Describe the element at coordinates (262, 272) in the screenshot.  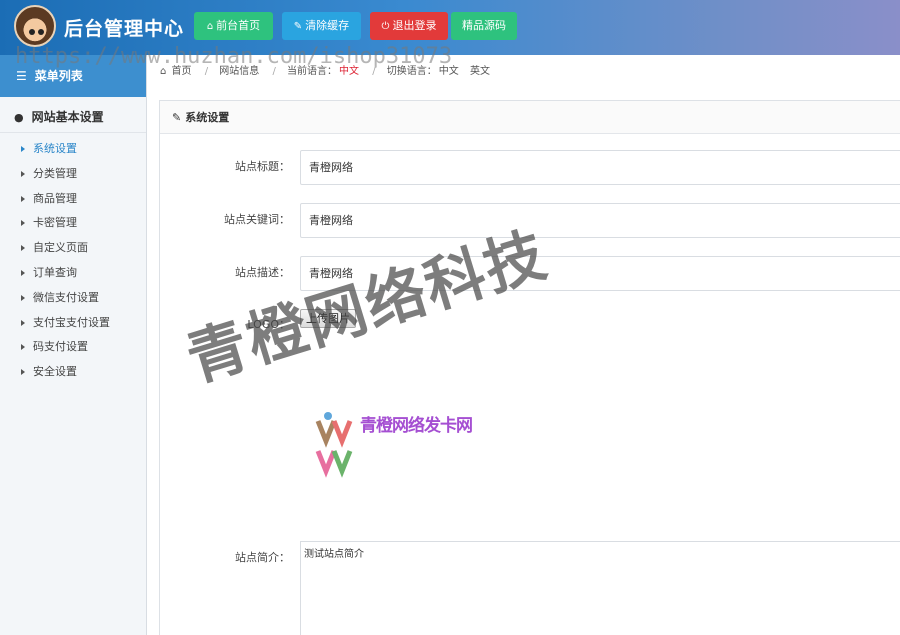
I see `site-description-label: 站点描述：` at that location.